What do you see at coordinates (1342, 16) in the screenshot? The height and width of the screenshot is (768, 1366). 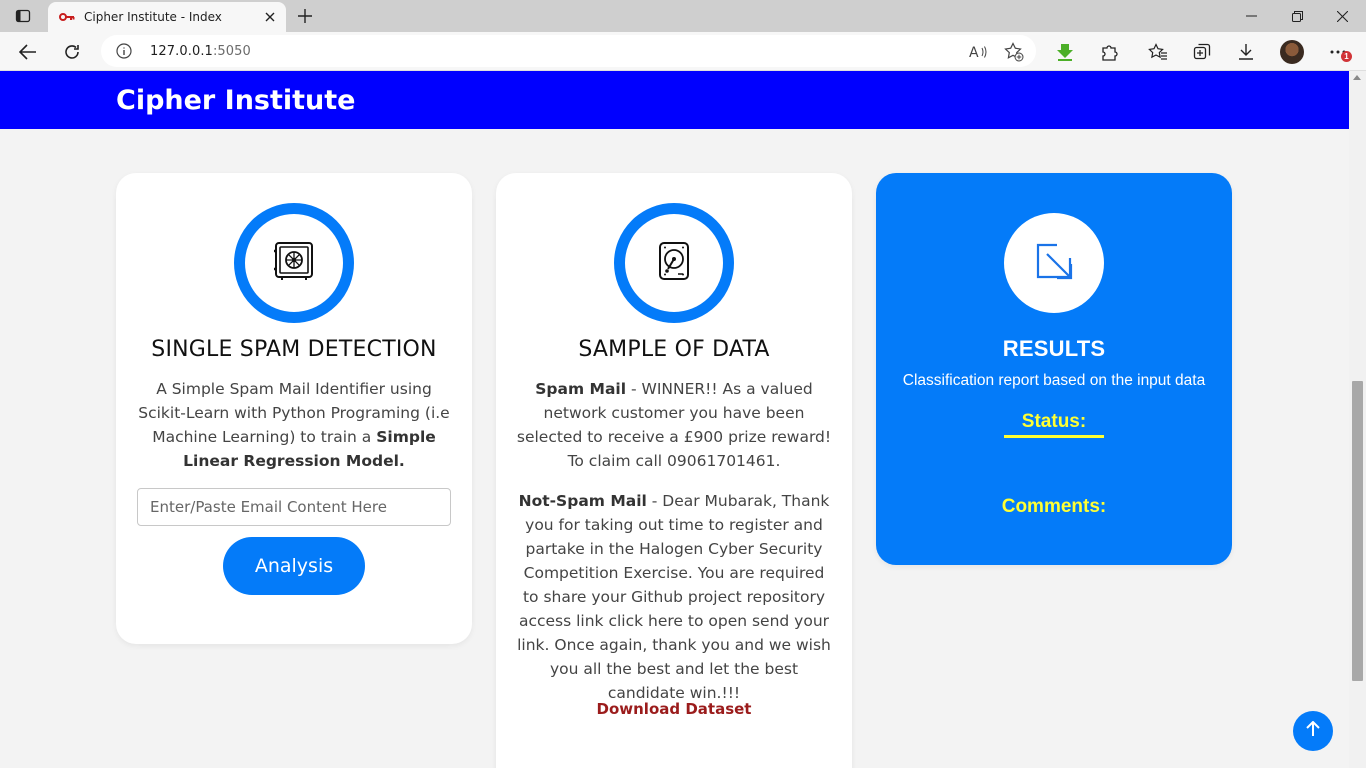 I see `close-window-icon` at bounding box center [1342, 16].